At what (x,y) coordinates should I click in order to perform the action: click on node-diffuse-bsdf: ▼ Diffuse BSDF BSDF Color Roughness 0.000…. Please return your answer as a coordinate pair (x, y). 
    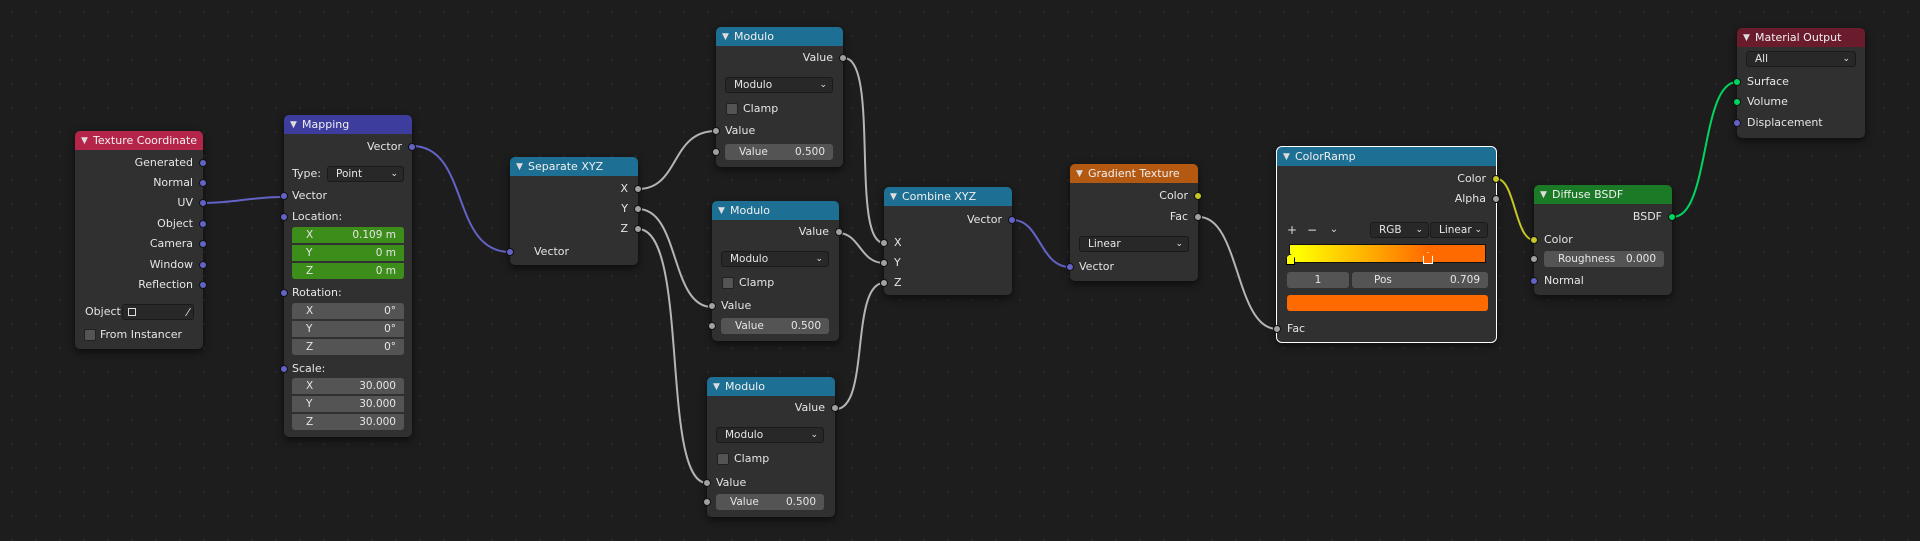
    Looking at the image, I should click on (1603, 240).